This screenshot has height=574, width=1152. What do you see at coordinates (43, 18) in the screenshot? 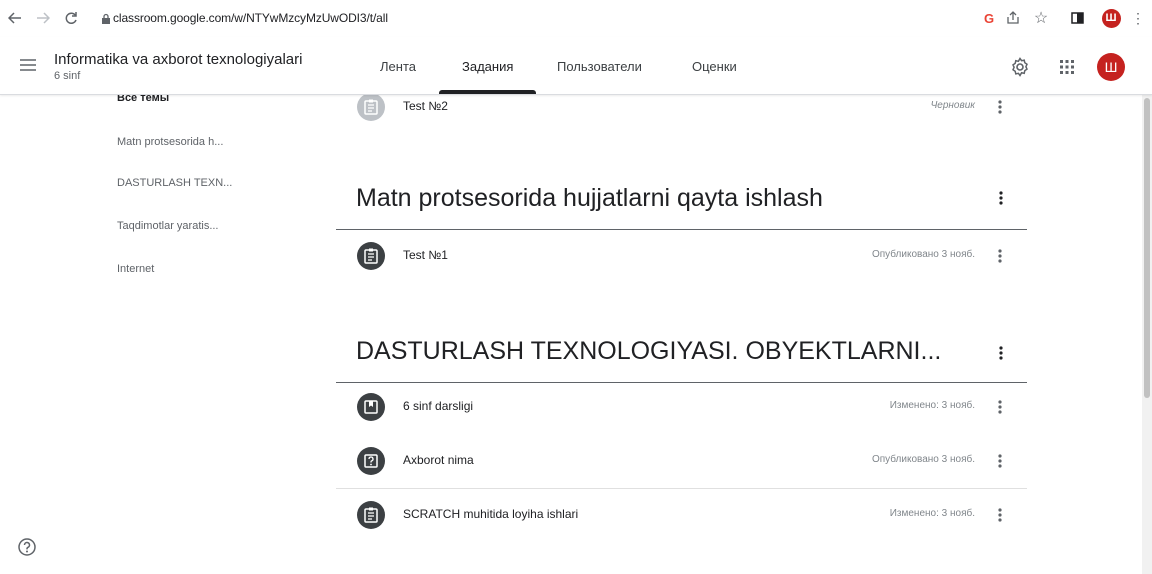
I see `forward-icon` at bounding box center [43, 18].